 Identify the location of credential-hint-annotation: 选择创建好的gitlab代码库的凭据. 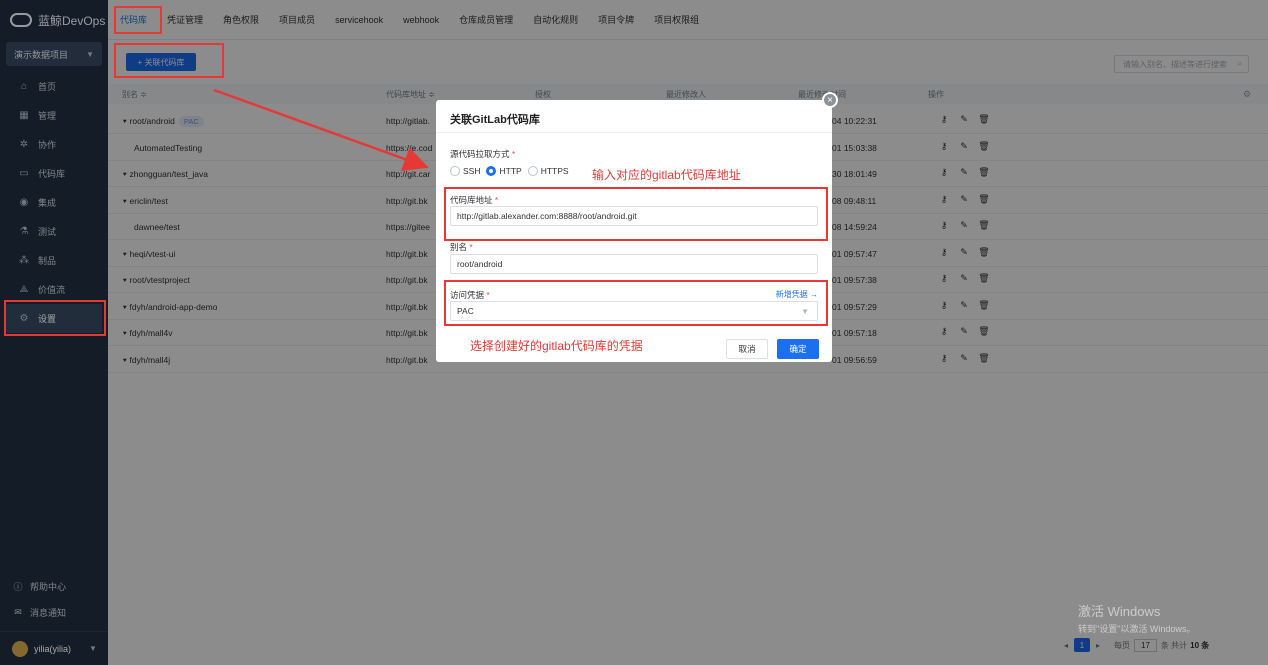
(556, 346).